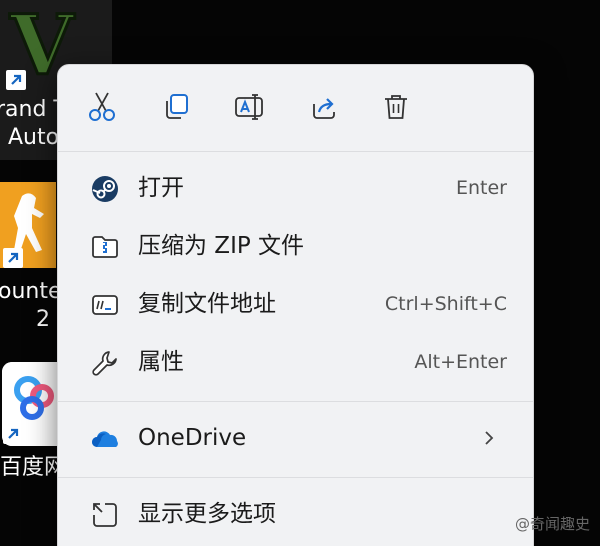  What do you see at coordinates (105, 439) in the screenshot?
I see `onedrive-icon` at bounding box center [105, 439].